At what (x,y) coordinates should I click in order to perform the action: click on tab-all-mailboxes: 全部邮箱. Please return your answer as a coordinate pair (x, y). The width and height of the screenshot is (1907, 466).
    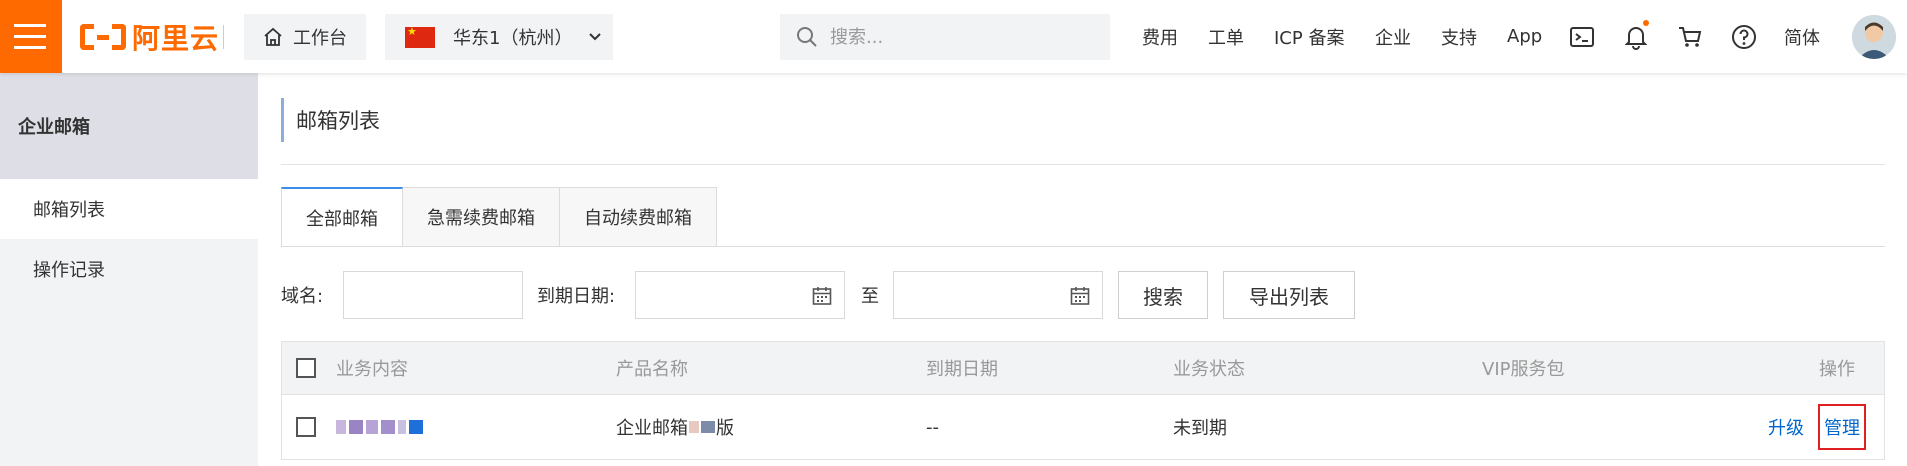
    Looking at the image, I should click on (342, 217).